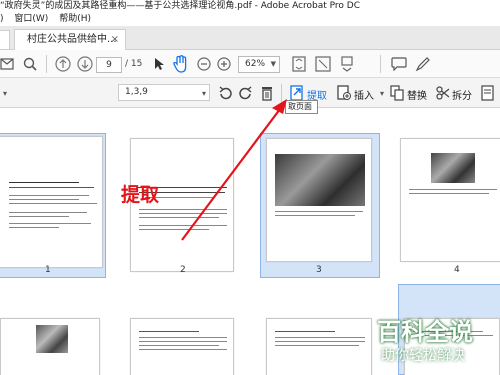  Describe the element at coordinates (423, 356) in the screenshot. I see `watermark-subtitle: 助你轻松解决` at that location.